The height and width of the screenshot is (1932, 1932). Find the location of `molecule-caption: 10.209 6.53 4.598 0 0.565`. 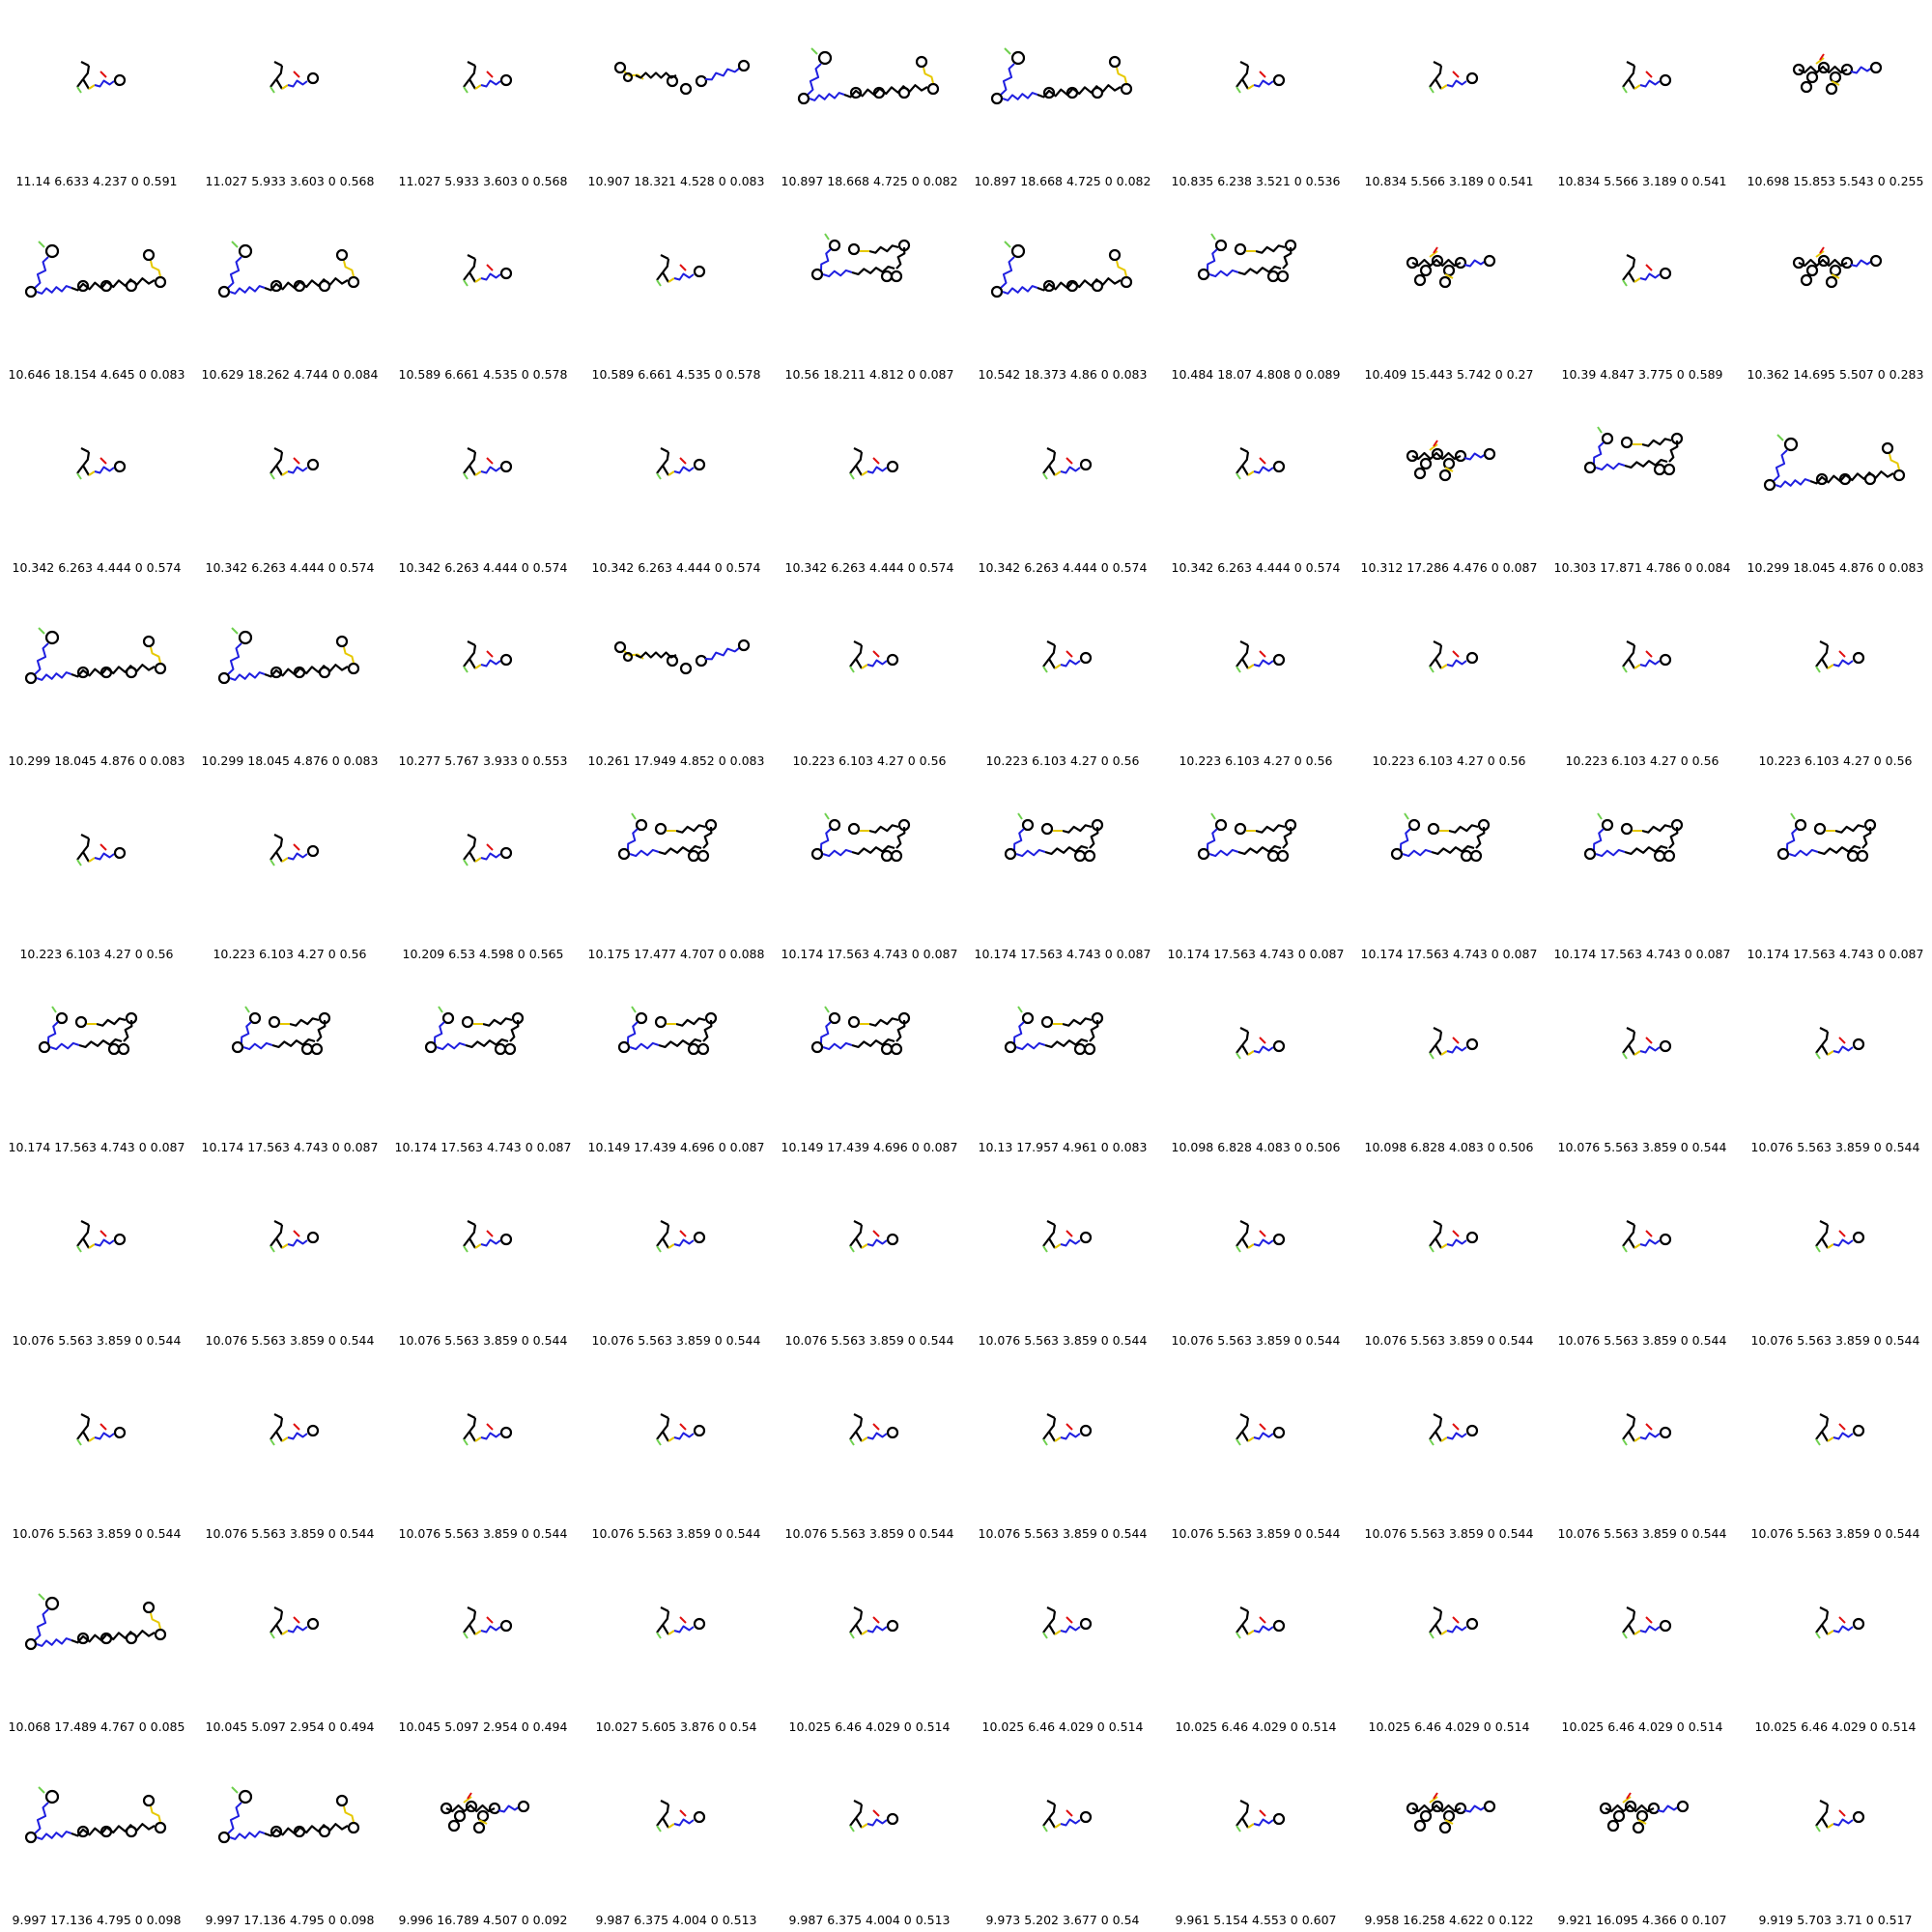

molecule-caption: 10.209 6.53 4.598 0 0.565 is located at coordinates (483, 954).